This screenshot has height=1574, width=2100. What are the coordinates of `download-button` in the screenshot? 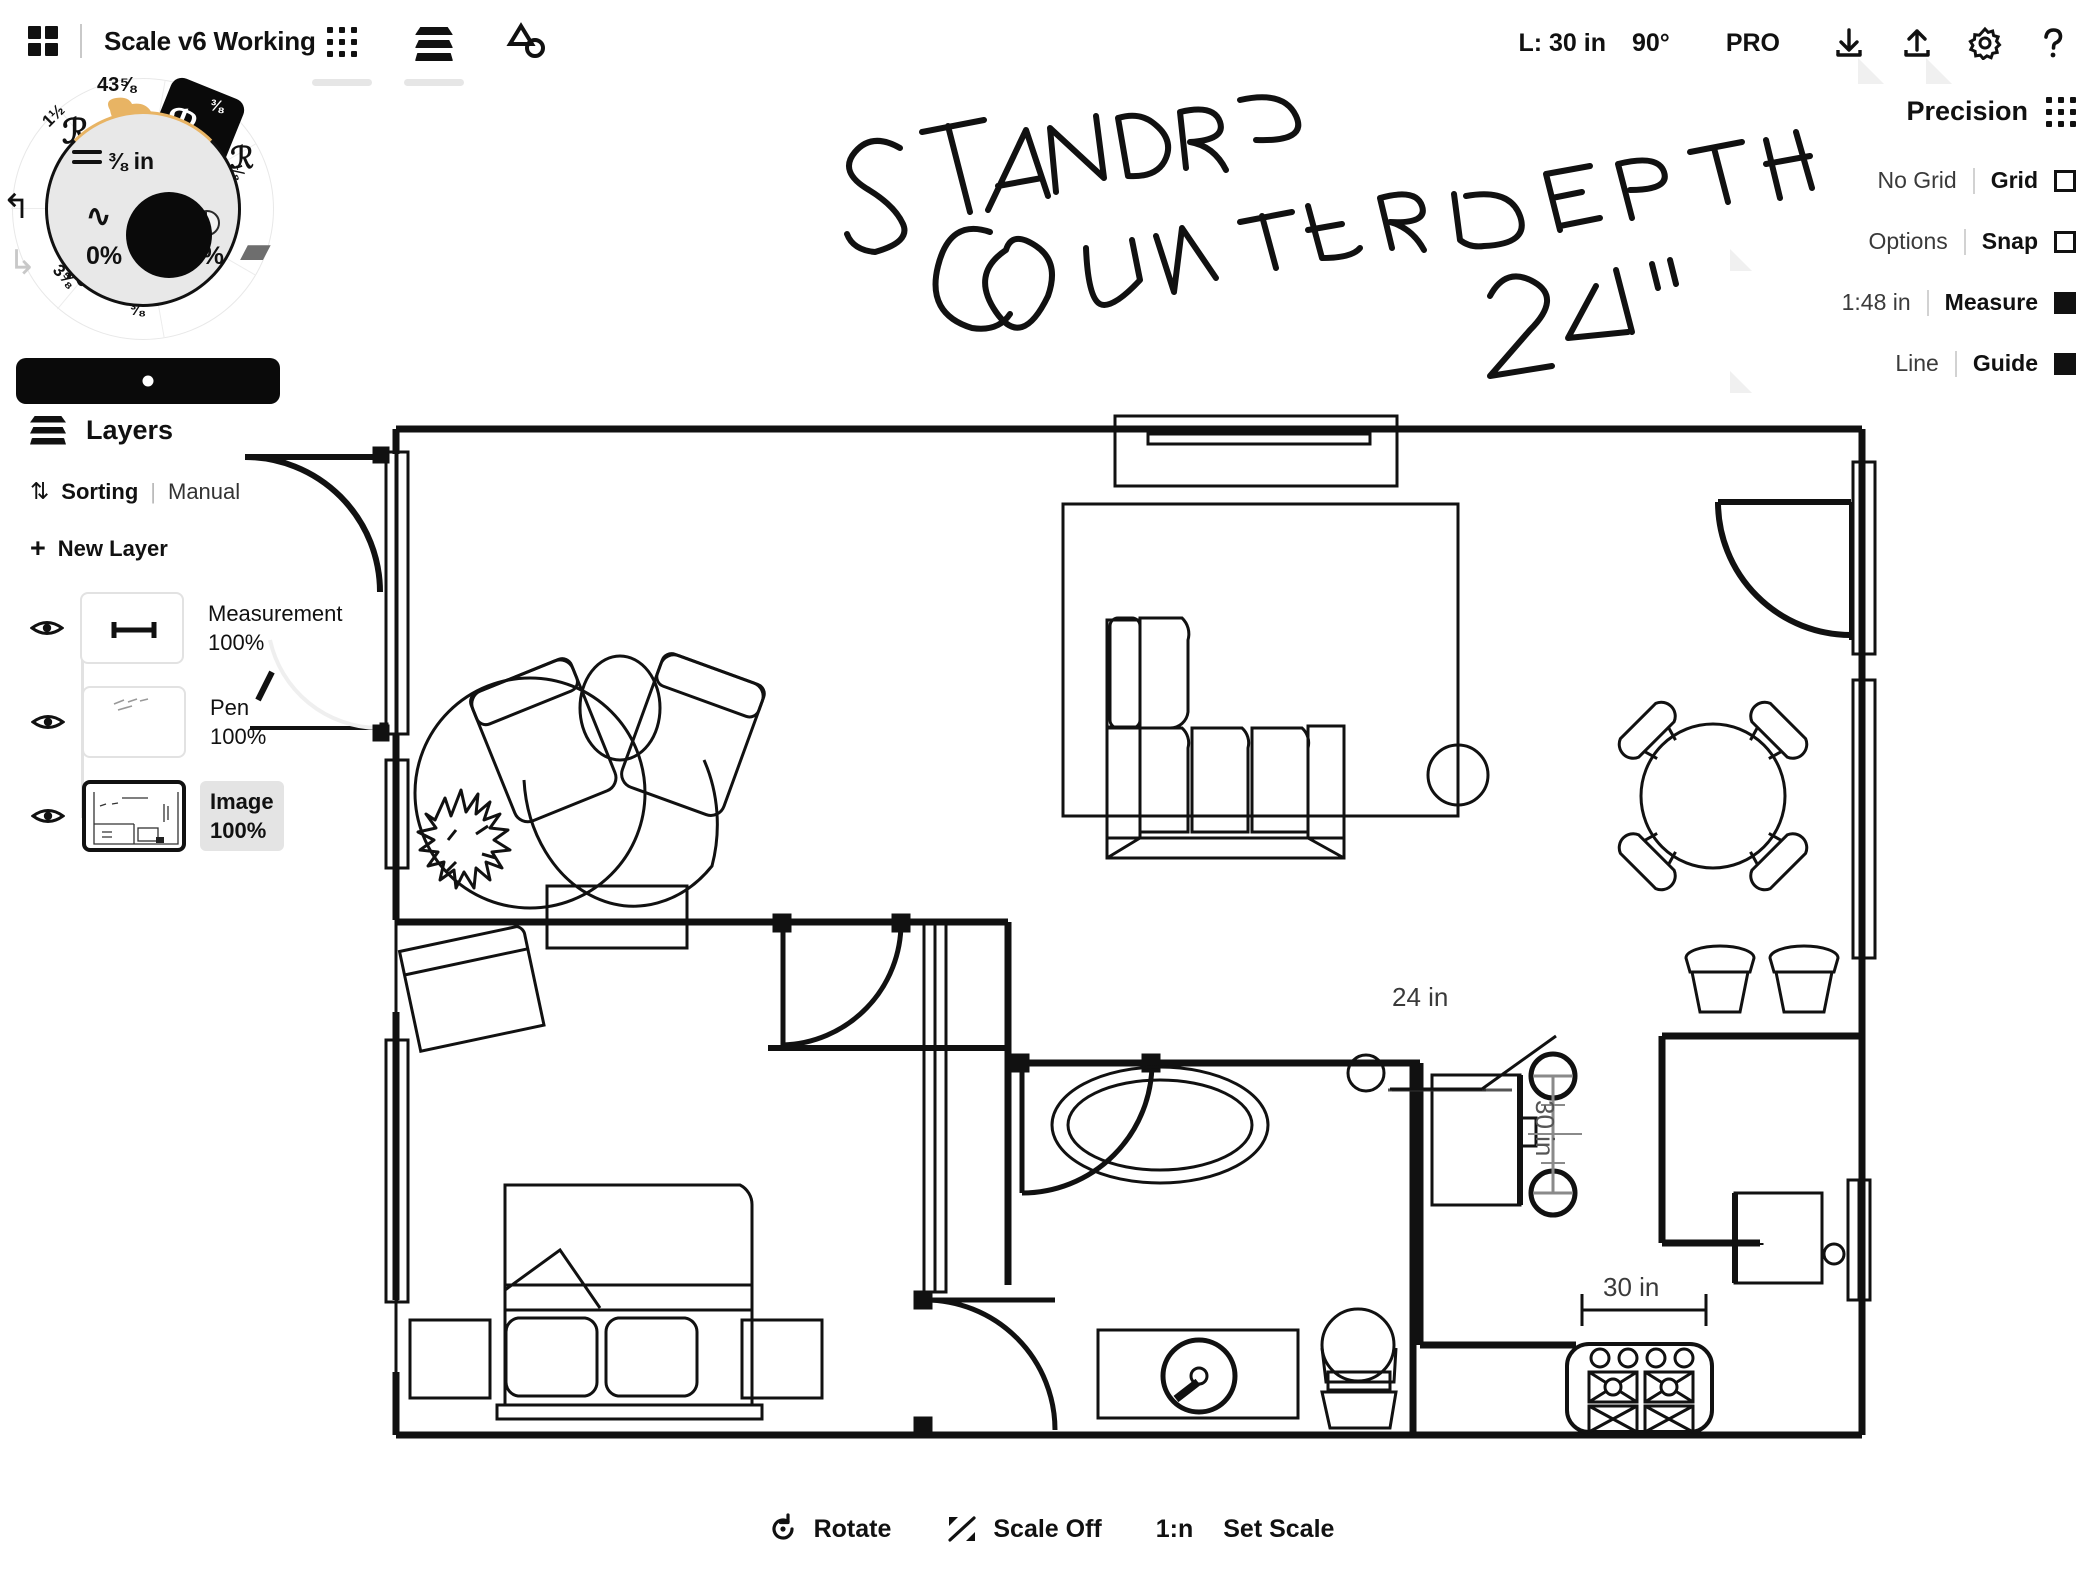 It's located at (1856, 53).